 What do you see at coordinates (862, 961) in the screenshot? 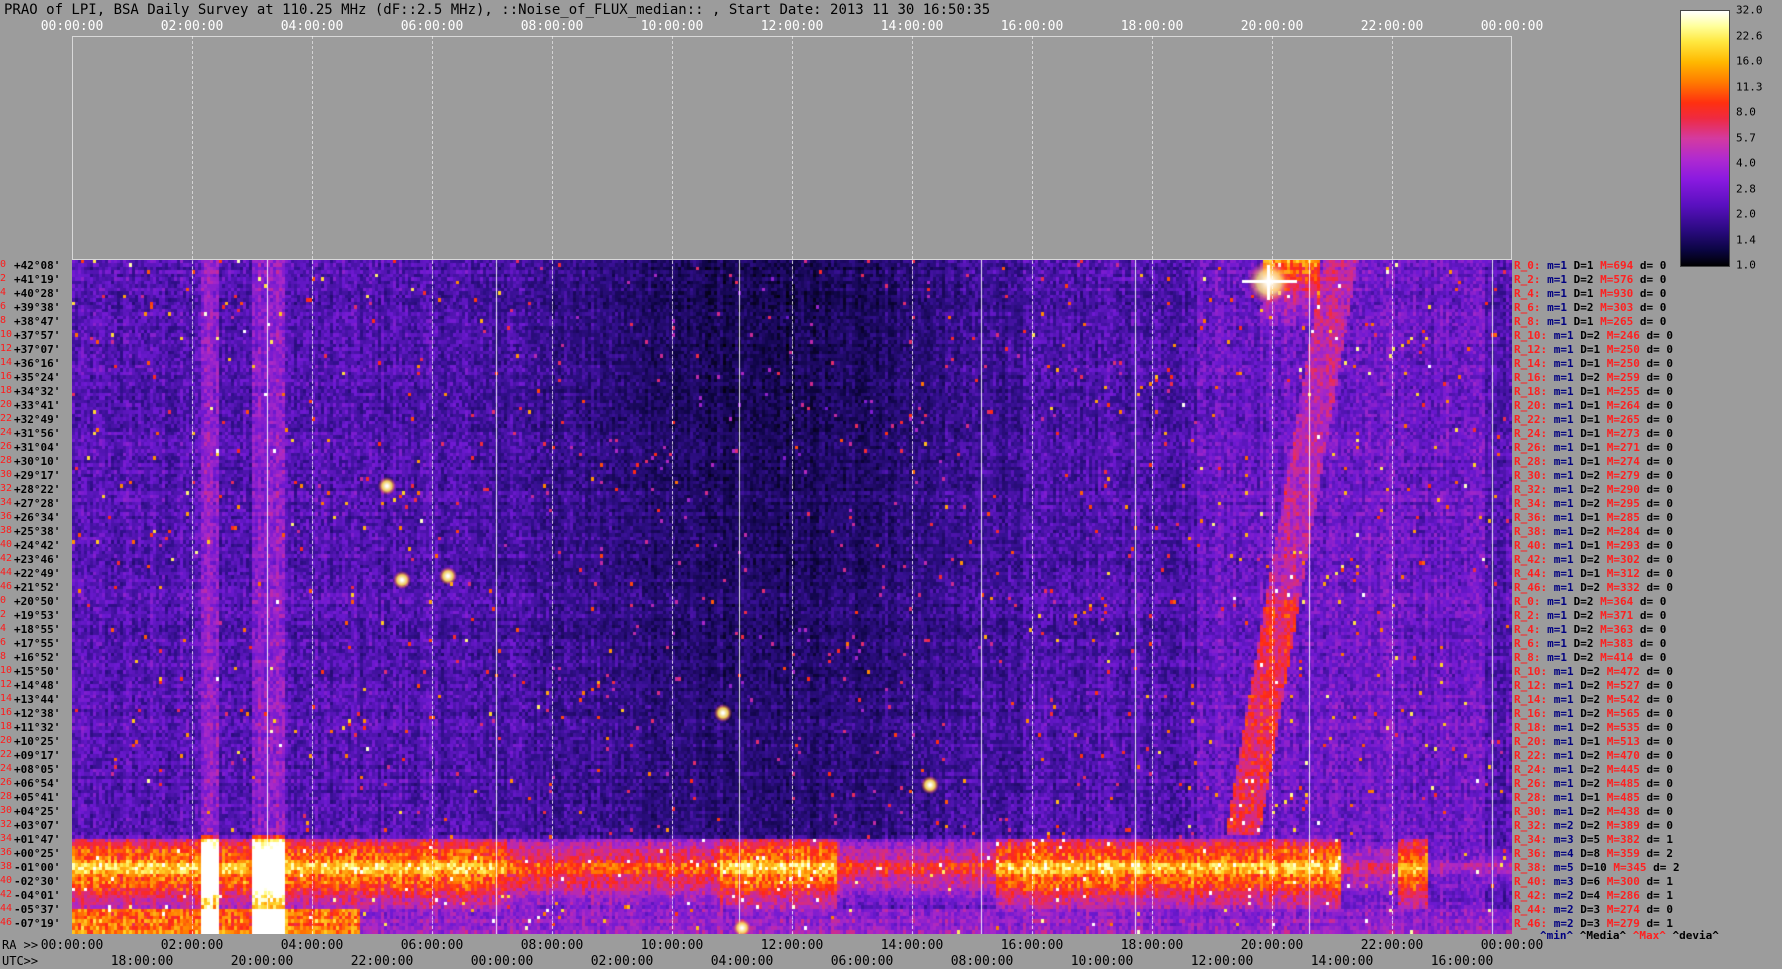
I see `utc-tick-label: 06:00:00` at bounding box center [862, 961].